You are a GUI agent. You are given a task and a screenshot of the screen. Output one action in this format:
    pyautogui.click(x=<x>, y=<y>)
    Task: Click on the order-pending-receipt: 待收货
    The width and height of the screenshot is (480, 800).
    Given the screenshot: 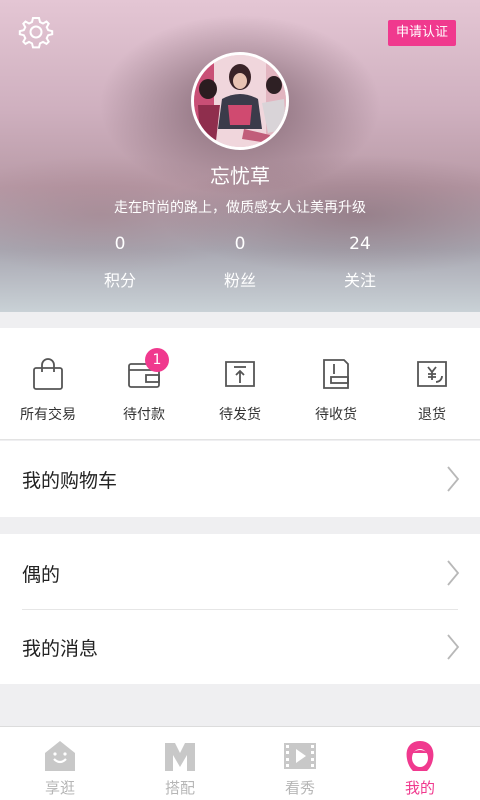 What is the action you would take?
    pyautogui.click(x=336, y=384)
    